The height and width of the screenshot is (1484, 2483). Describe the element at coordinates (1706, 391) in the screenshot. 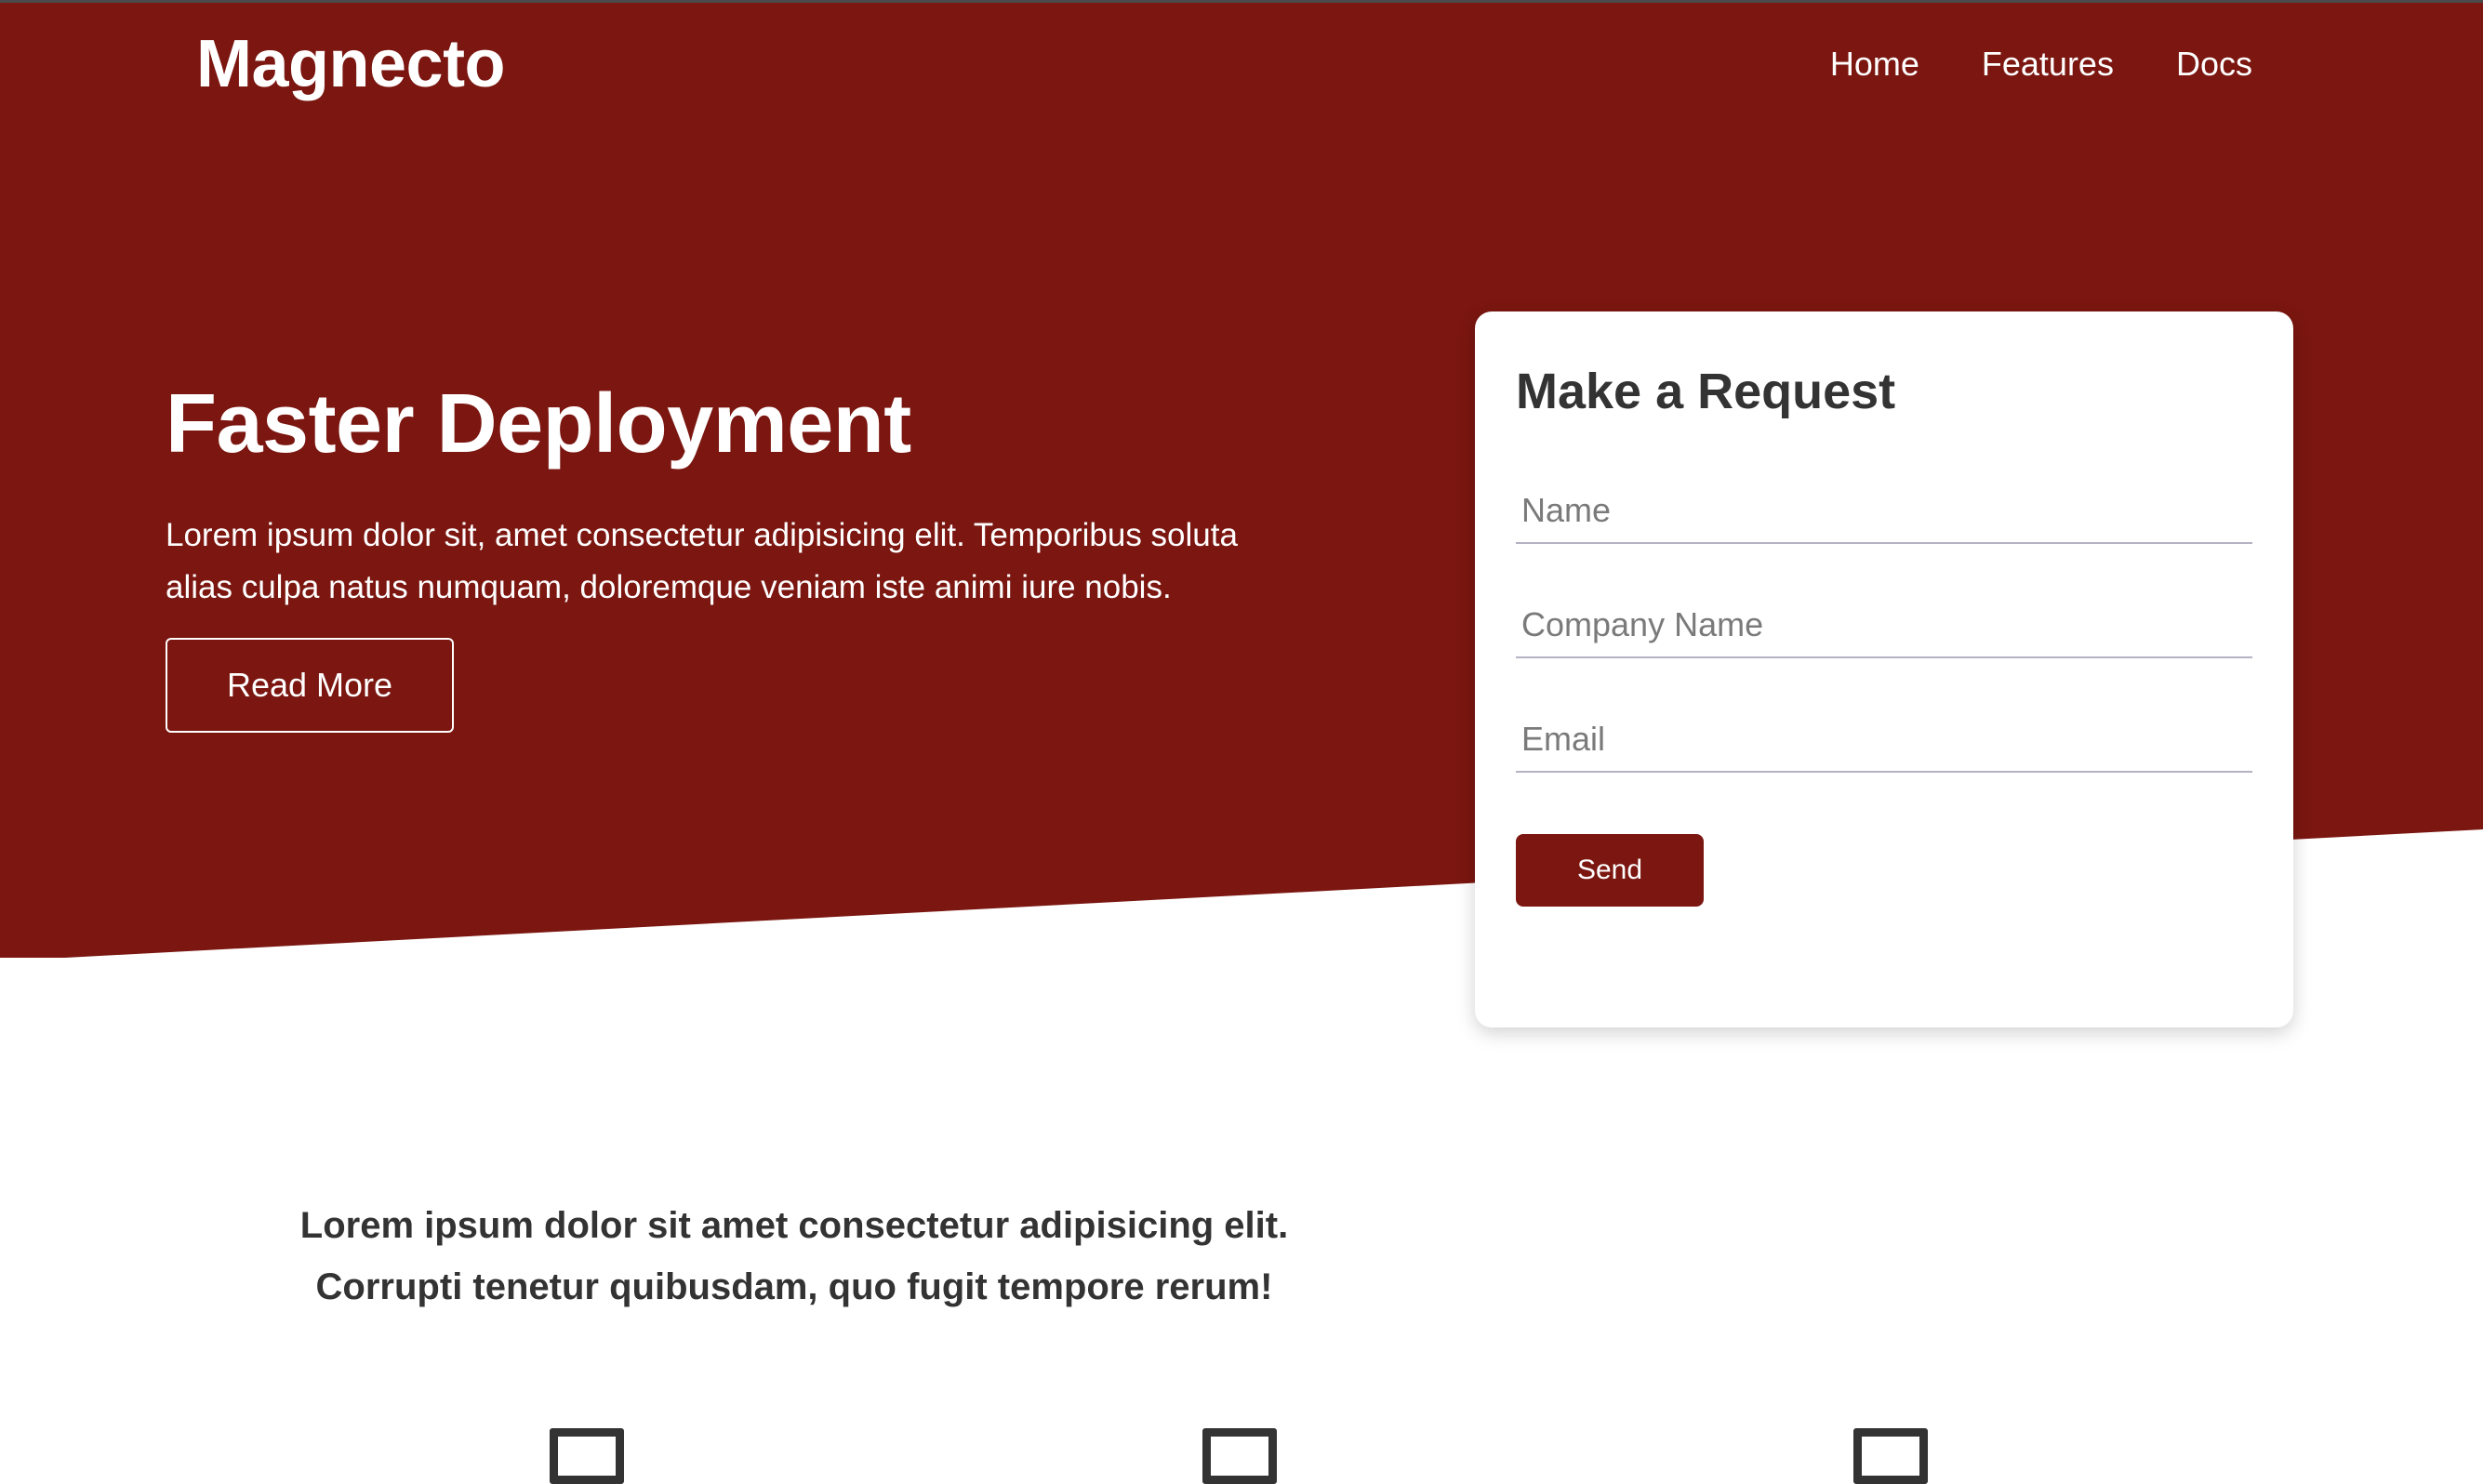

I see `request-form-title: Make a Request` at that location.